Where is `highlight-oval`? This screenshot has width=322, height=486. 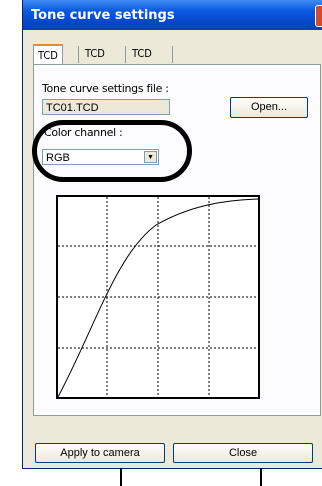 highlight-oval is located at coordinates (112, 151).